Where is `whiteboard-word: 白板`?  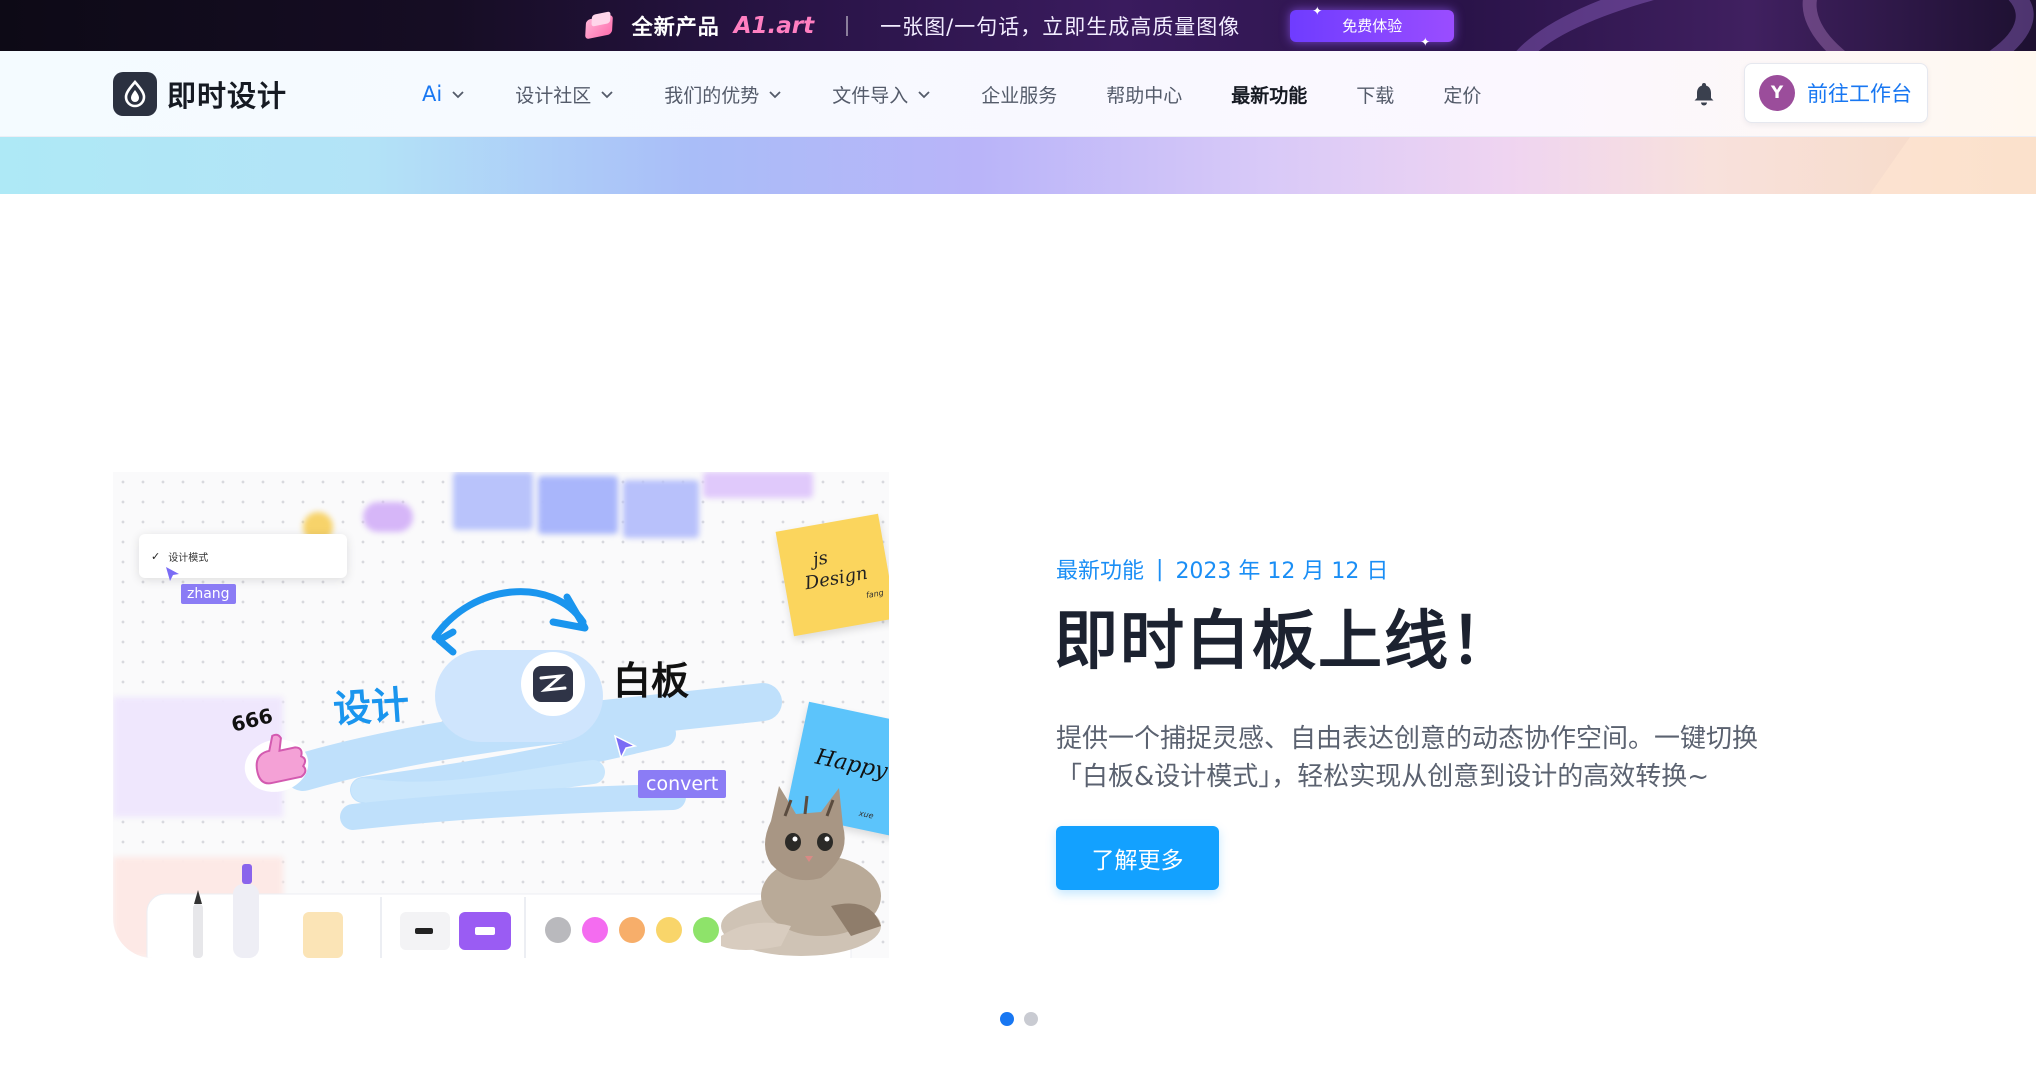
whiteboard-word: 白板 is located at coordinates (651, 680).